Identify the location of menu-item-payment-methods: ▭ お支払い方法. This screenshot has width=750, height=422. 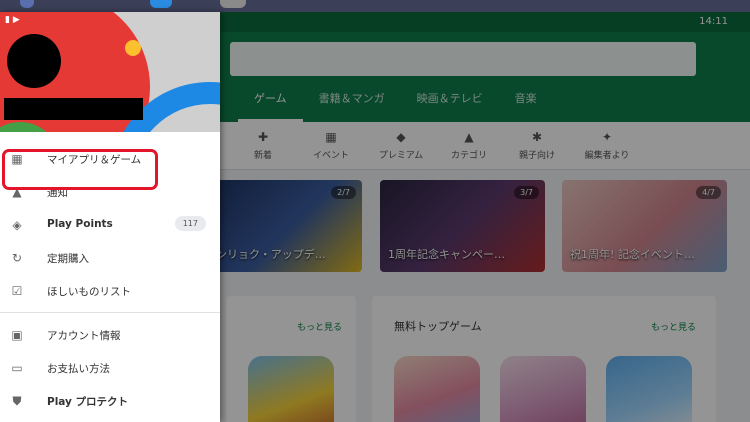
(110, 367).